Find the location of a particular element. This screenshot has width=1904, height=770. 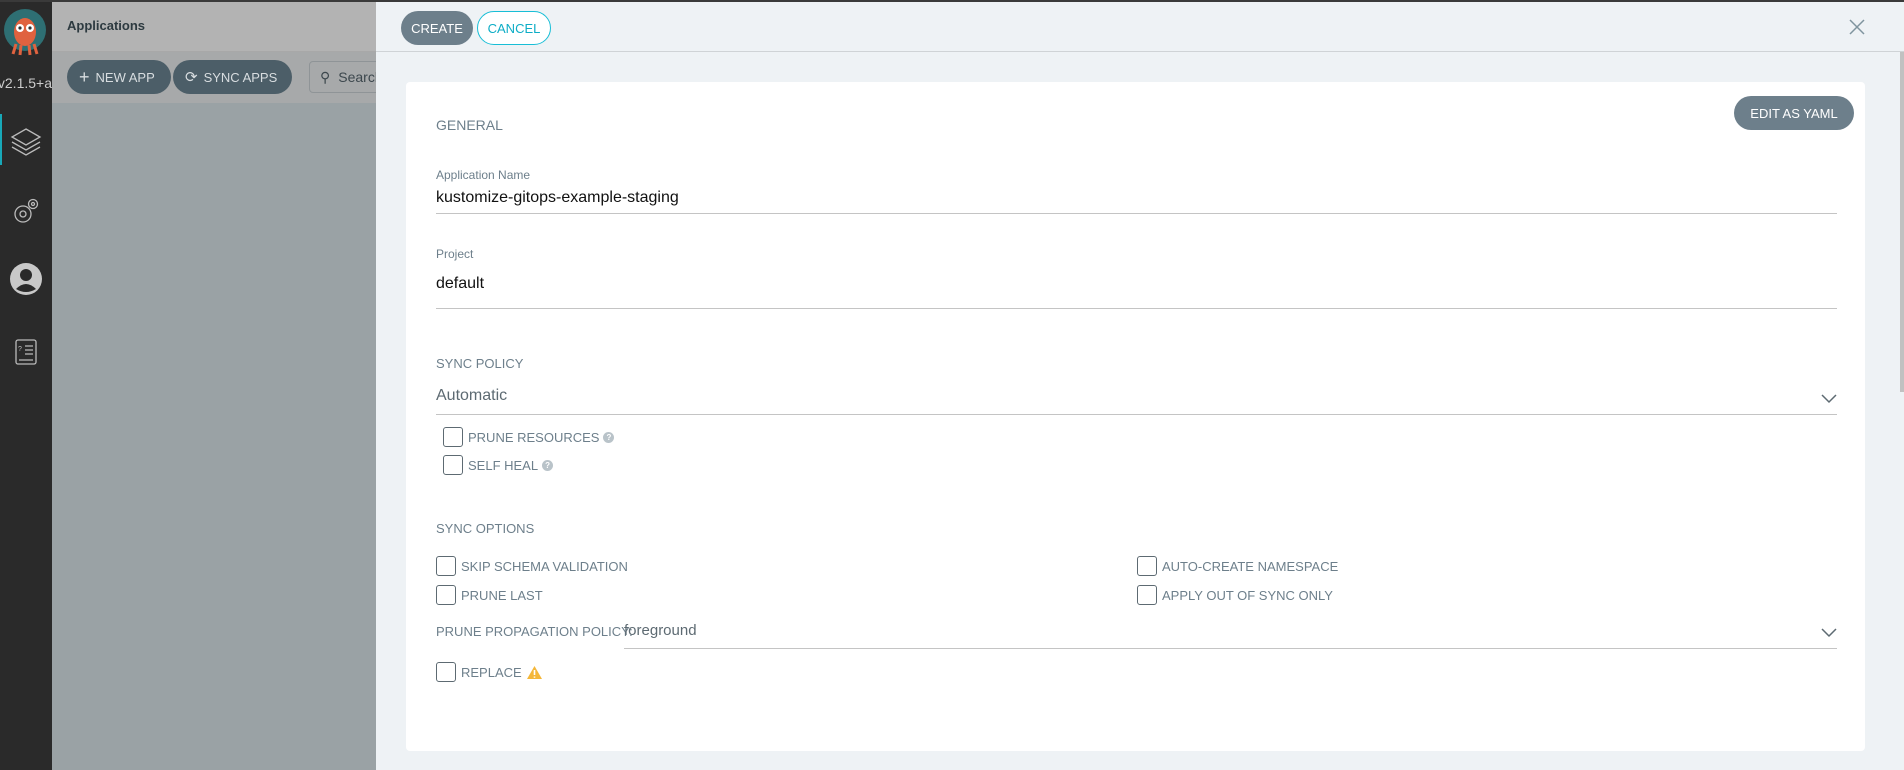

project-underline is located at coordinates (1136, 308).